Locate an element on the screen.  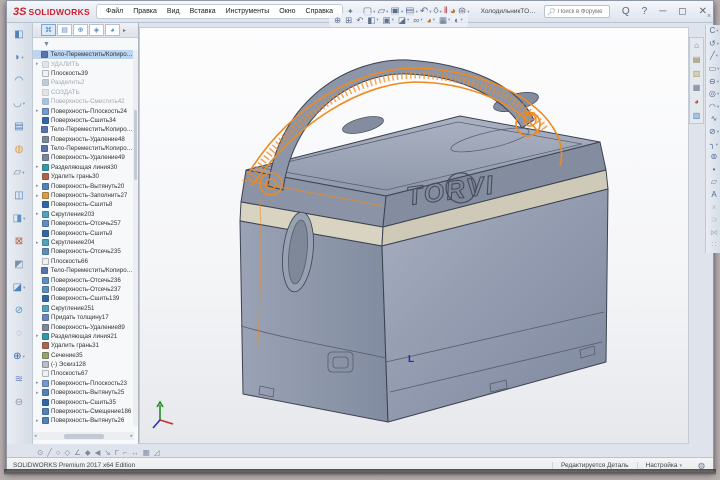
spline-icon: ∿ is located at coordinates (713, 119).